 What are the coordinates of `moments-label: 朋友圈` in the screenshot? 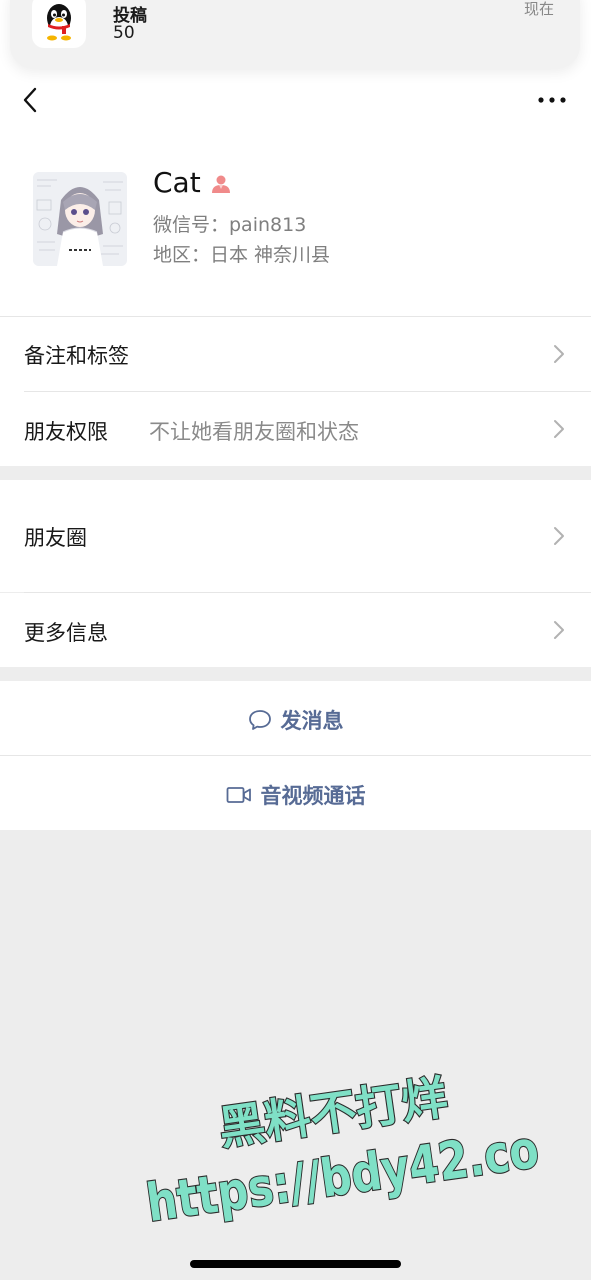 It's located at (55, 538).